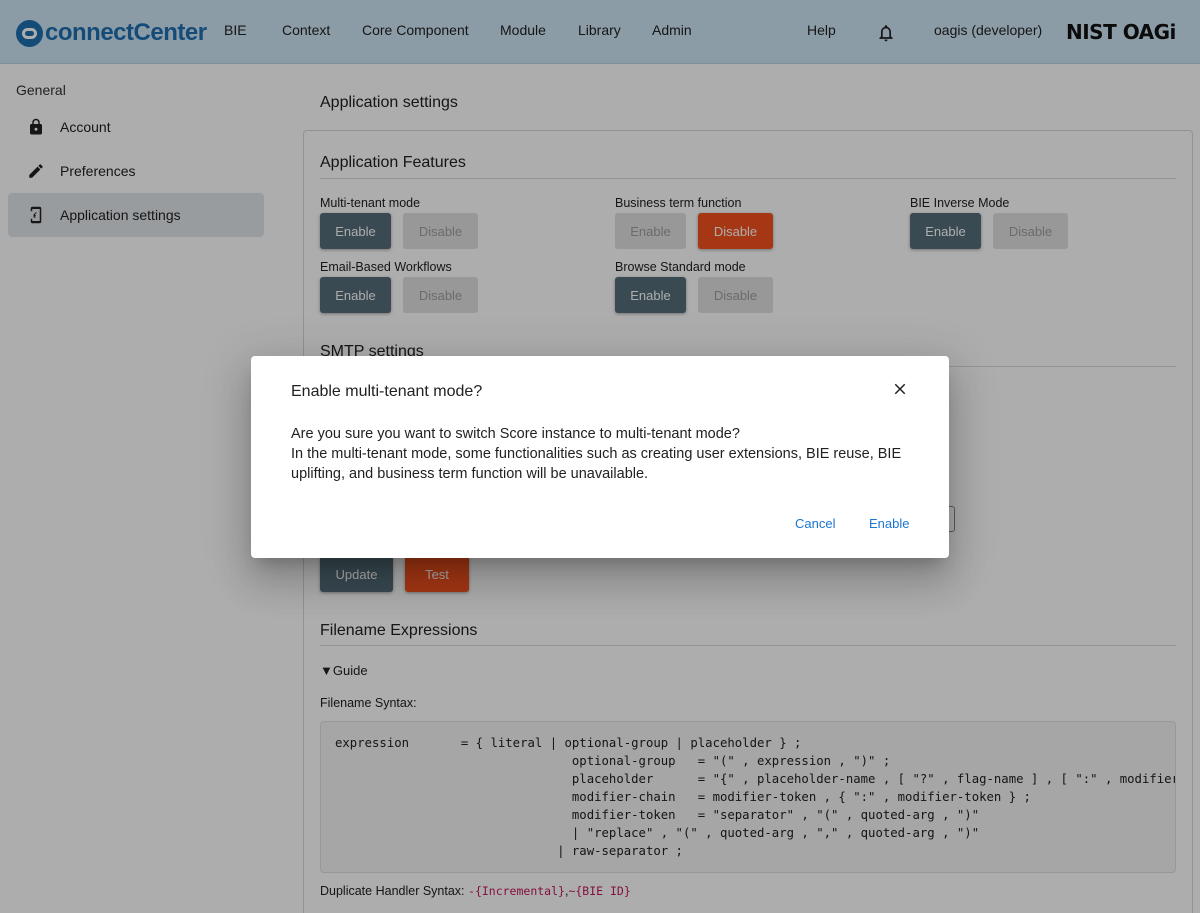 The height and width of the screenshot is (913, 1200). Describe the element at coordinates (900, 389) in the screenshot. I see `close-icon` at that location.